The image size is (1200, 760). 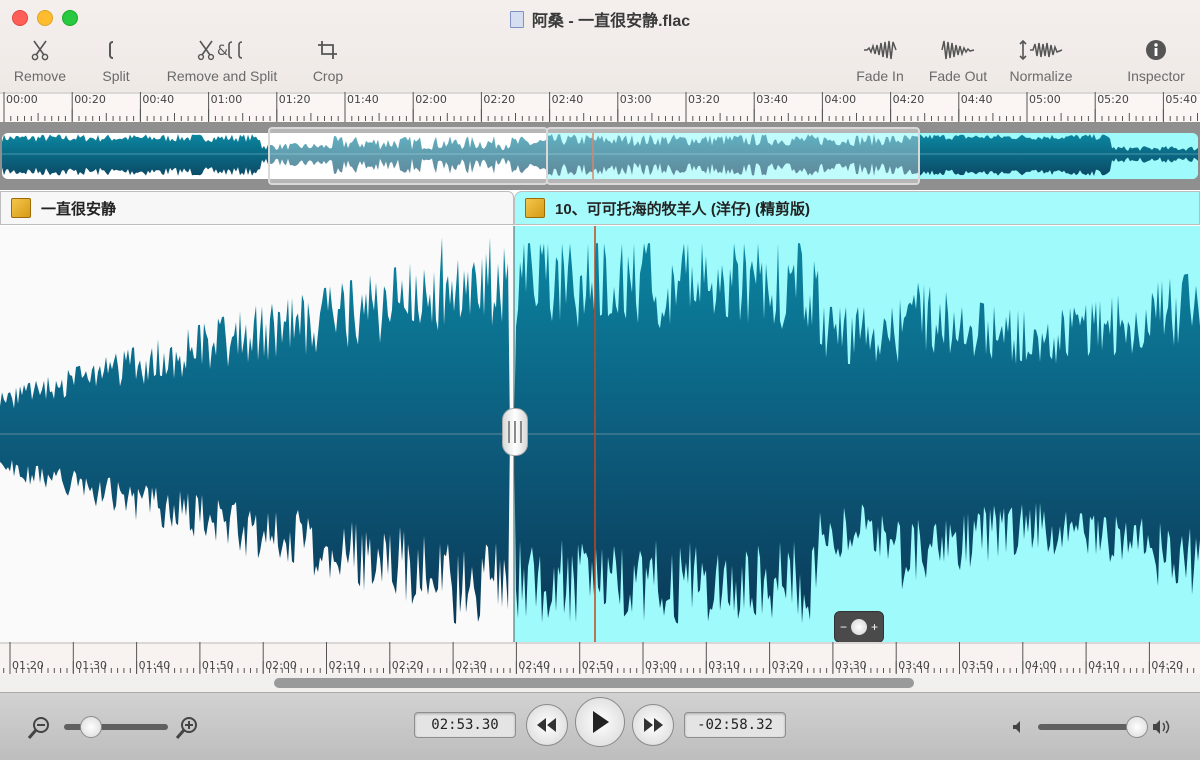 I want to click on gain-knob-control: − +, so click(x=859, y=627).